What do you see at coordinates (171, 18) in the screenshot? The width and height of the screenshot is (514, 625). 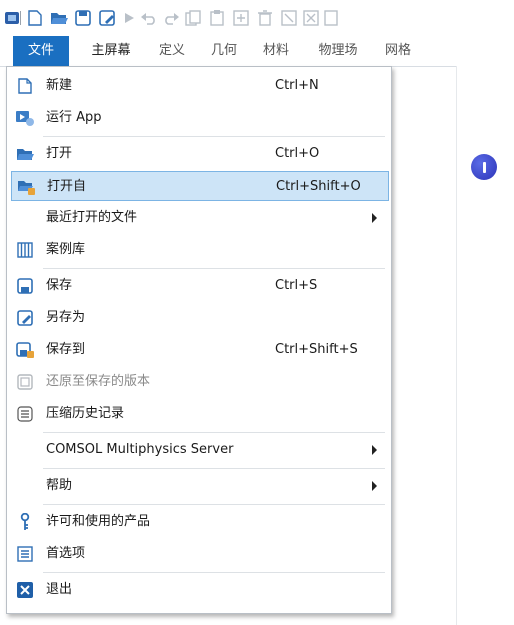 I see `redo-icon` at bounding box center [171, 18].